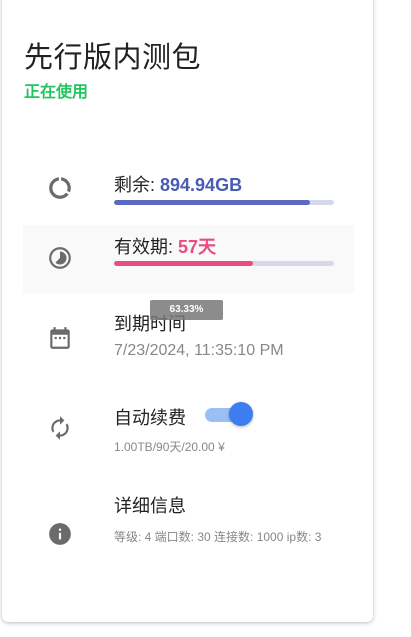 The width and height of the screenshot is (411, 637). I want to click on plan-title: 先行版内测包, so click(113, 58).